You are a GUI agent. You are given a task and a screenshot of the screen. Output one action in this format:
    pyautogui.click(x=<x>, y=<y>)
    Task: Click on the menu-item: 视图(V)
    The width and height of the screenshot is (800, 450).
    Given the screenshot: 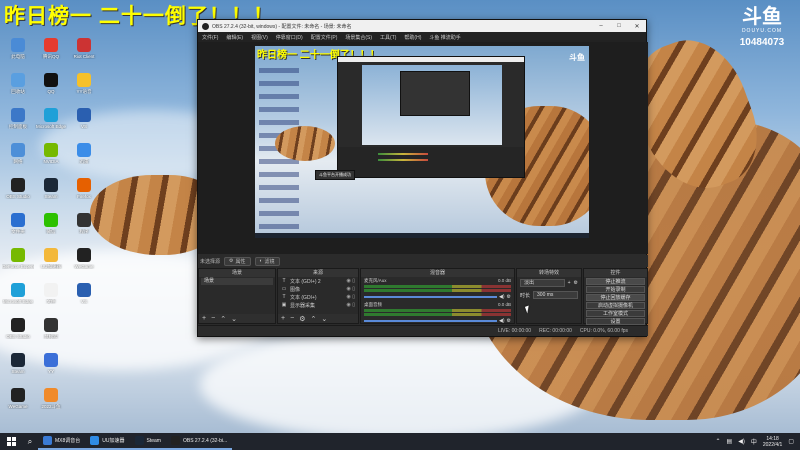 What is the action you would take?
    pyautogui.click(x=259, y=37)
    